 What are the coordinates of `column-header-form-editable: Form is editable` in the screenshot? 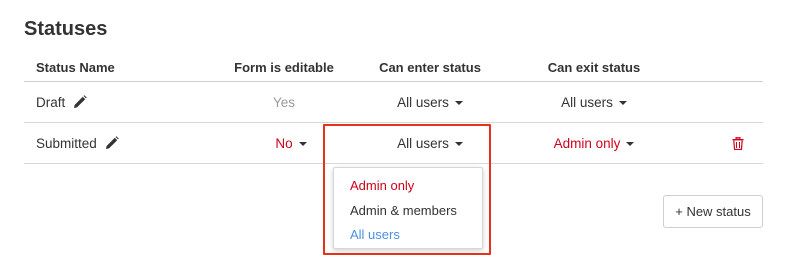 It's located at (284, 67).